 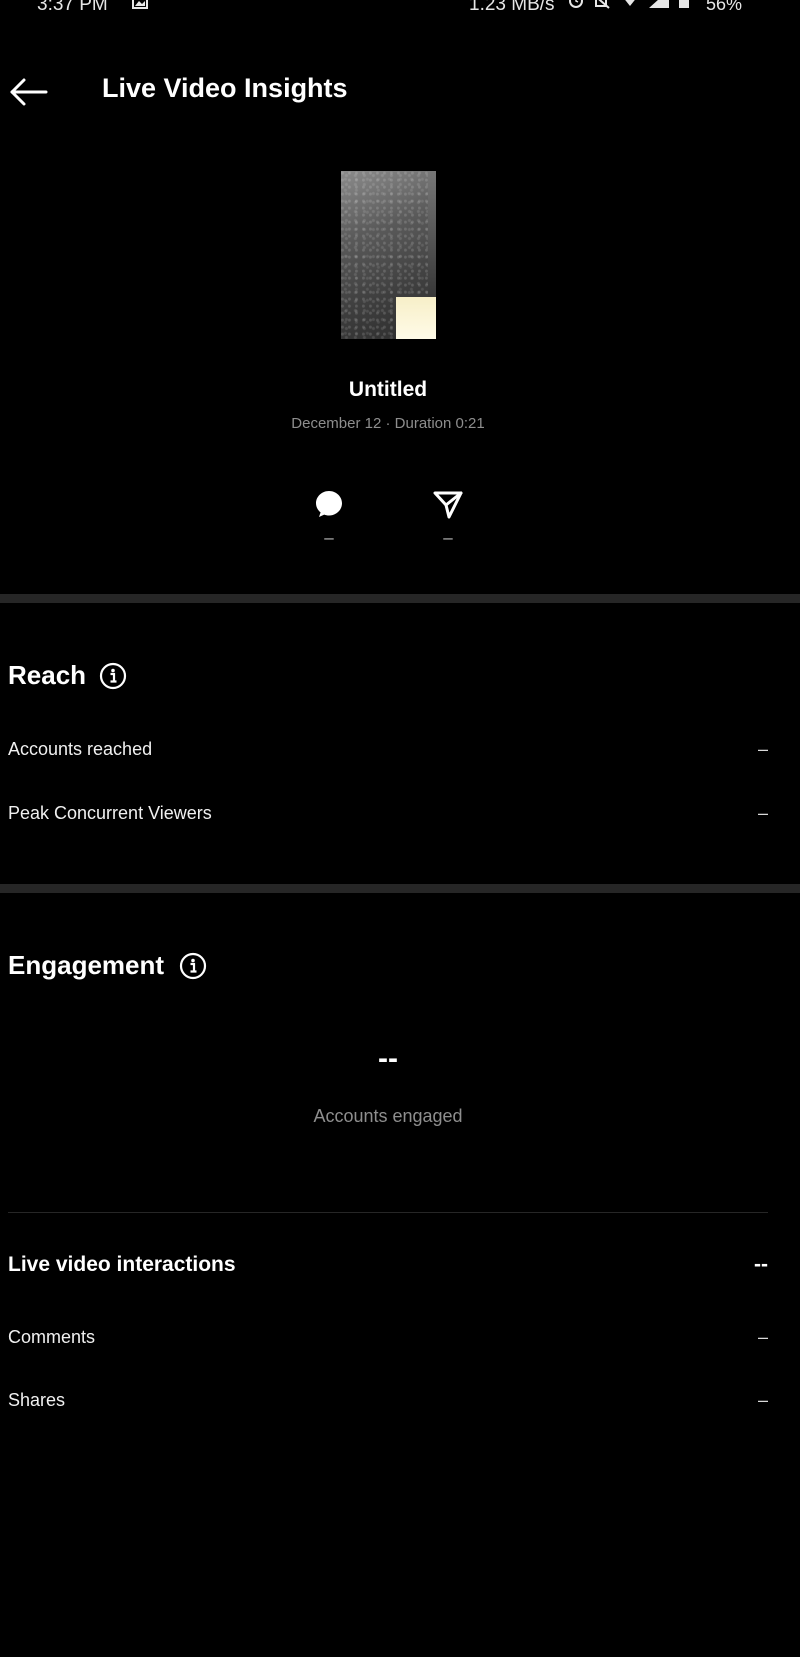 I want to click on accounts-reached-value: –, so click(x=762, y=749).